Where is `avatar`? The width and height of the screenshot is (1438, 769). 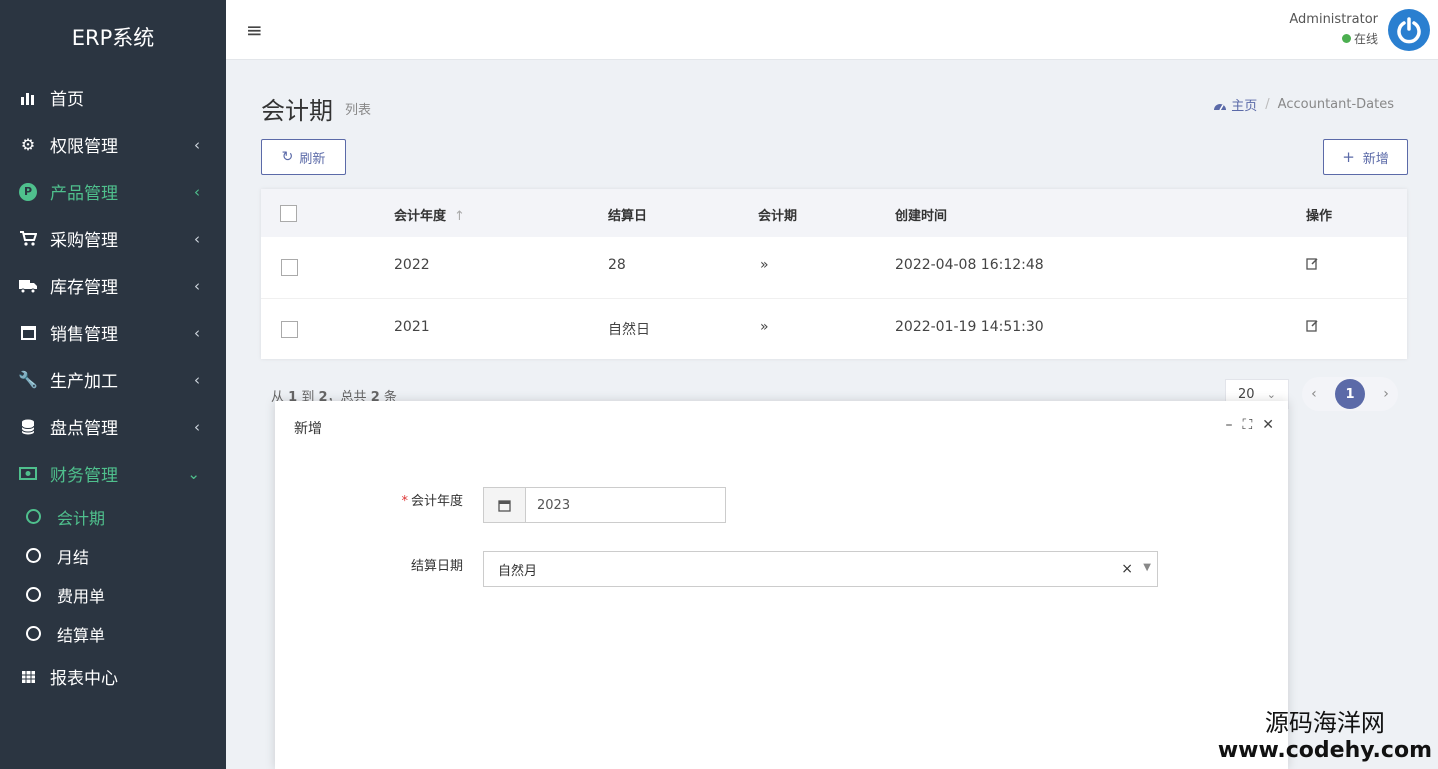
avatar is located at coordinates (1409, 30).